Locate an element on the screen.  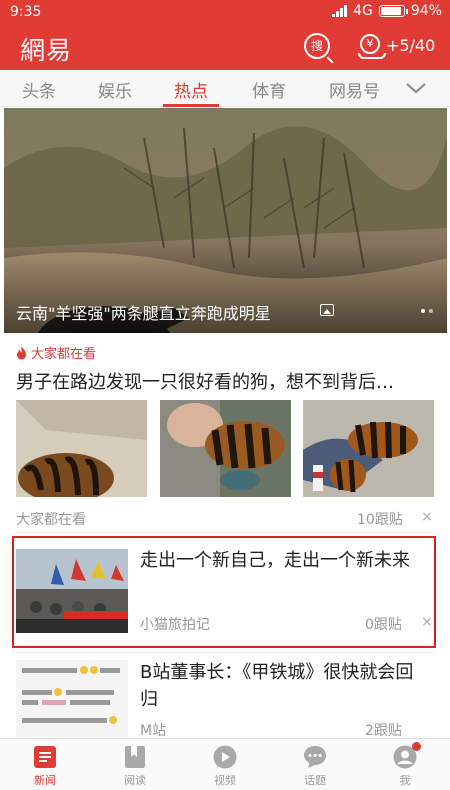
nav-topic: 话题 is located at coordinates (315, 764).